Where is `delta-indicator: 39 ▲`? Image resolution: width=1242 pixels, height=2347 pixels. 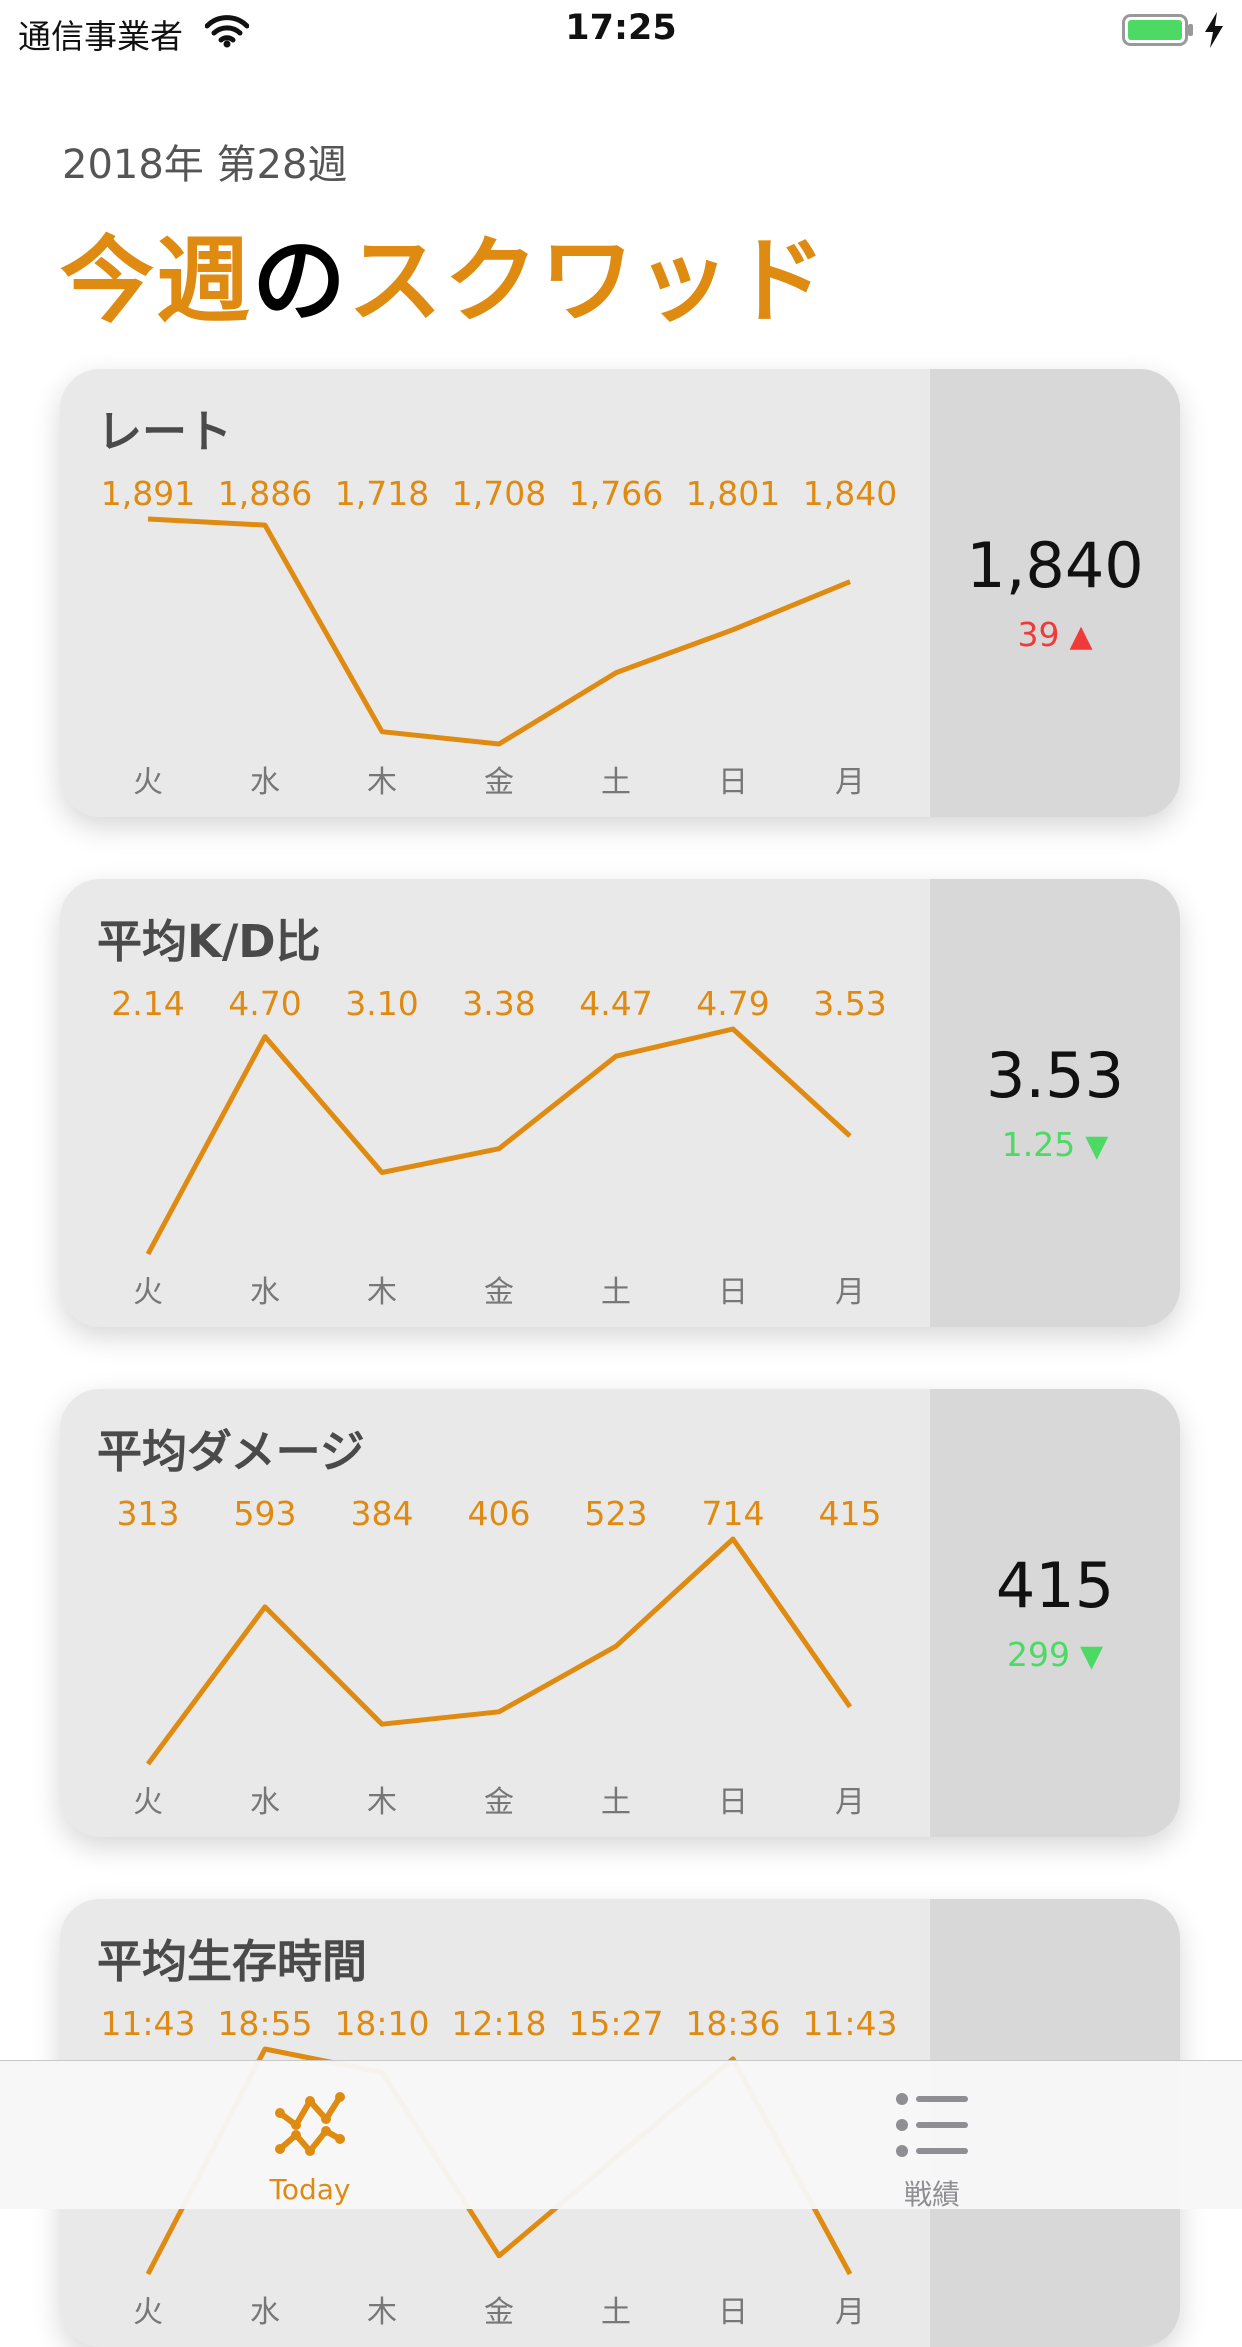
delta-indicator: 39 ▲ is located at coordinates (1055, 634).